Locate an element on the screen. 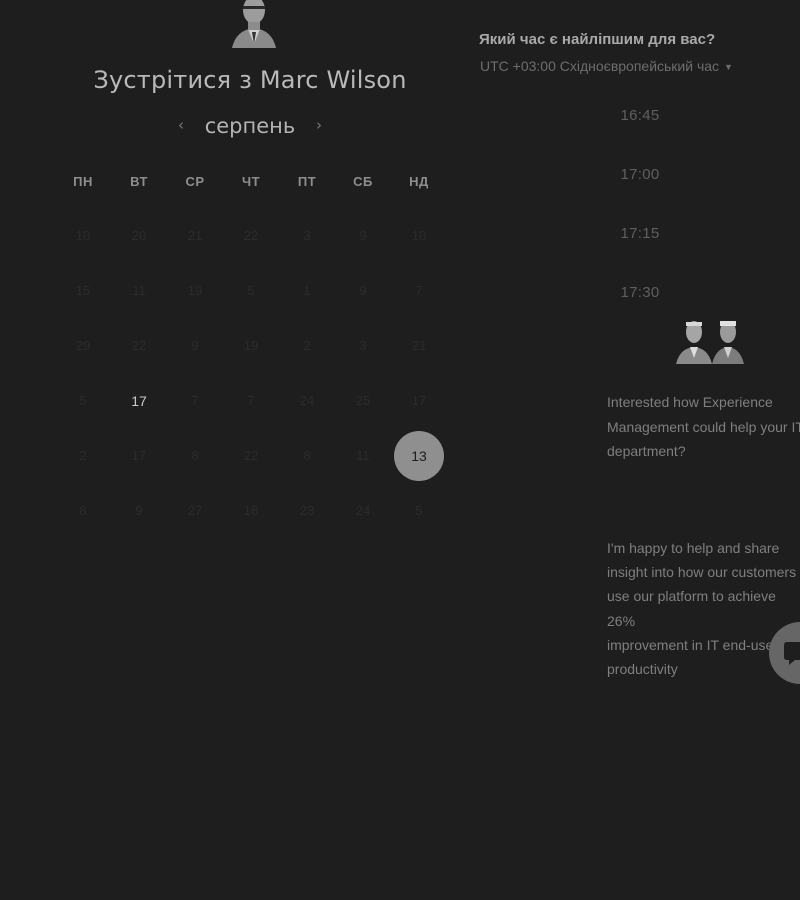 The height and width of the screenshot is (900, 800). calendar-day: 18 is located at coordinates (251, 510).